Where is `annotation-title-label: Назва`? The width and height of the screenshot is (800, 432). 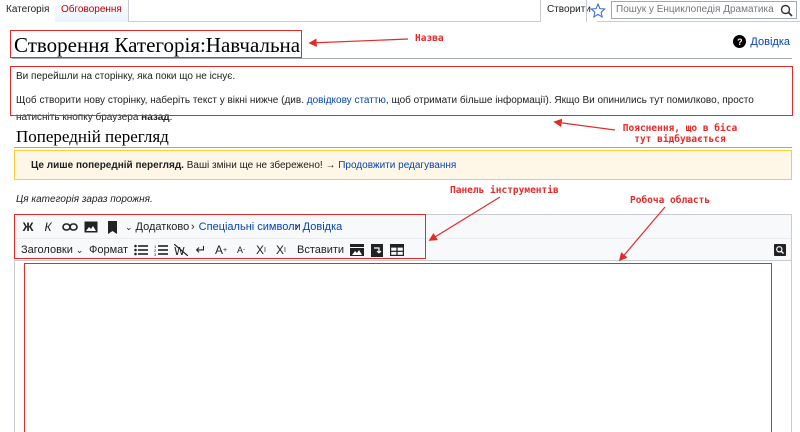 annotation-title-label: Назва is located at coordinates (429, 38).